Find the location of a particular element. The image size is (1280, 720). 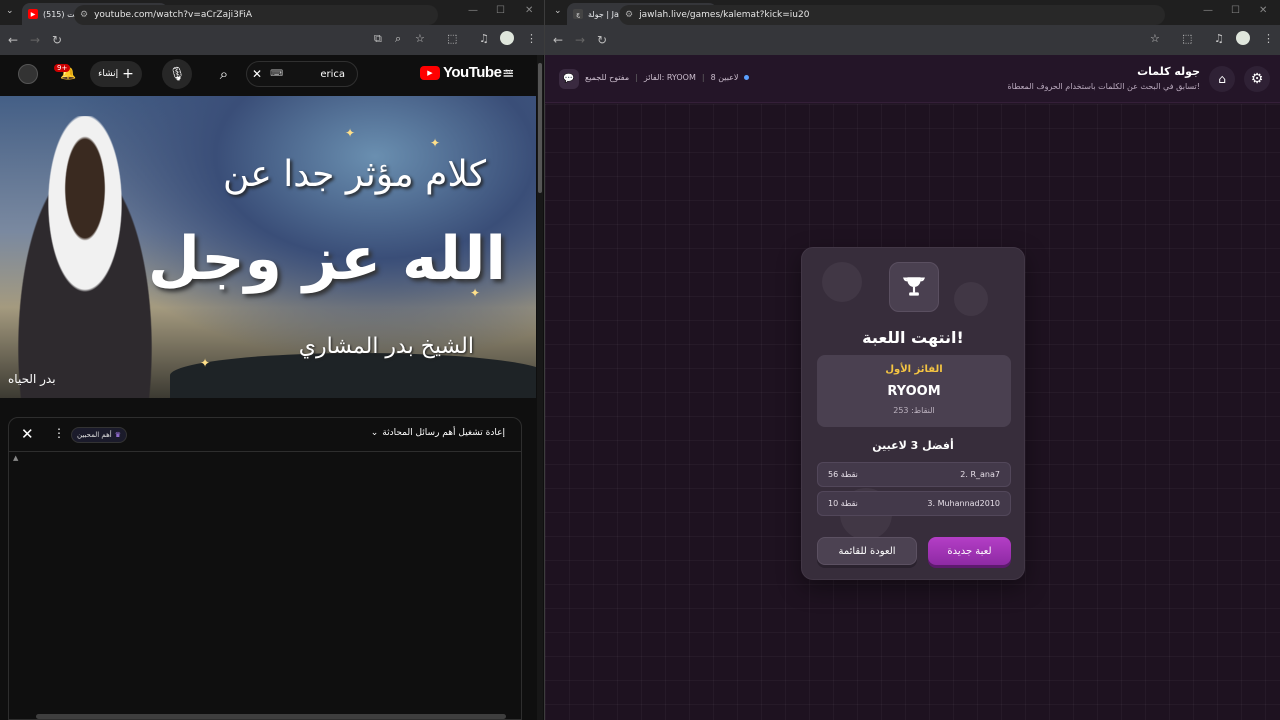

chat-mode-dropdown: ⌄ إعادة تشغيل أهم رسائل المحادثة is located at coordinates (438, 433).